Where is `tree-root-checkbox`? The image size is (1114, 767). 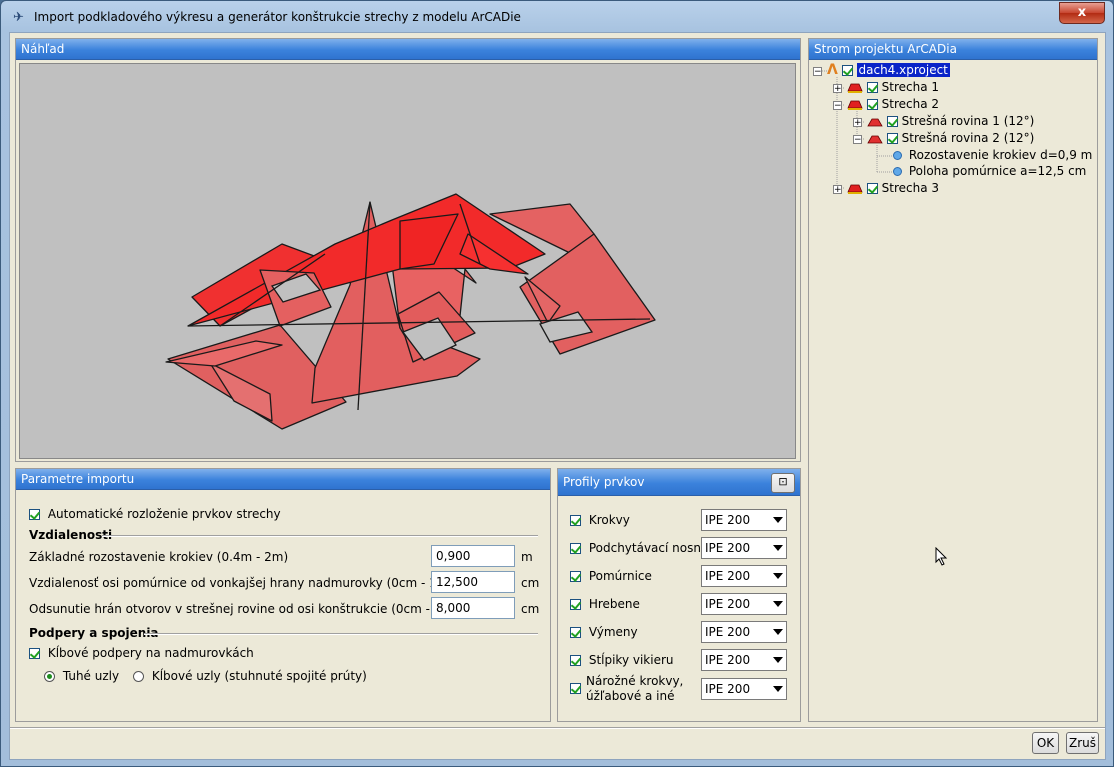
tree-root-checkbox is located at coordinates (847, 70).